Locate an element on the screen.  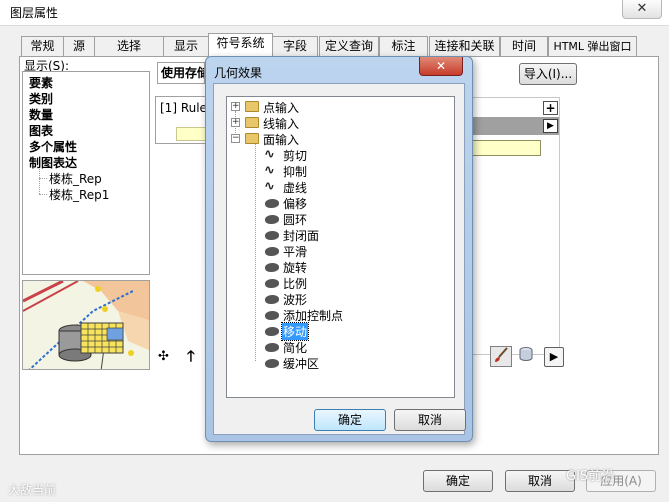
tab-time: 时间 is located at coordinates (524, 46).